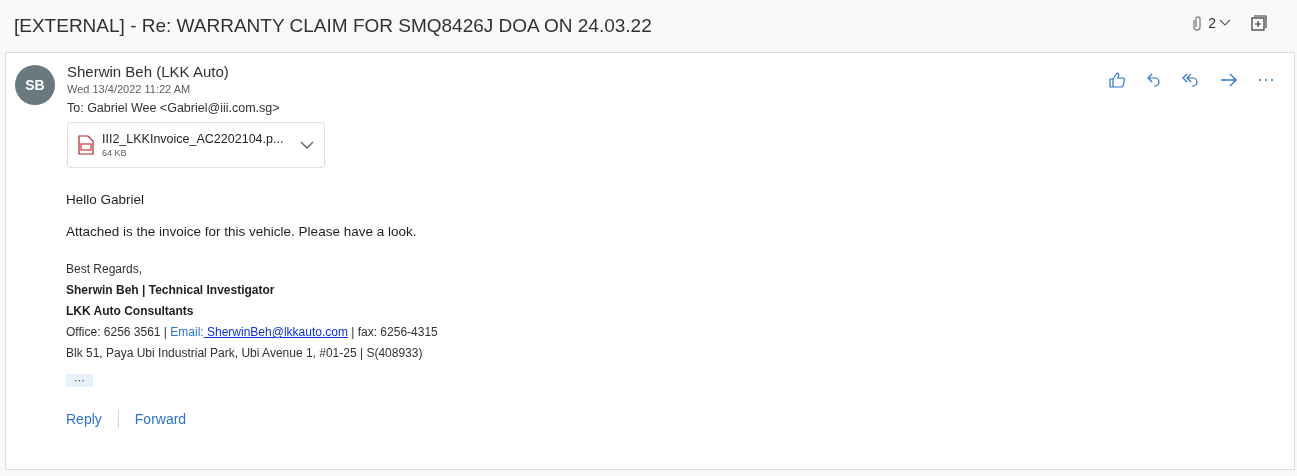 The image size is (1297, 476). What do you see at coordinates (174, 108) in the screenshot?
I see `recipient-line: To: Gabriel Wee <Gabriel@iii.com.sg>` at bounding box center [174, 108].